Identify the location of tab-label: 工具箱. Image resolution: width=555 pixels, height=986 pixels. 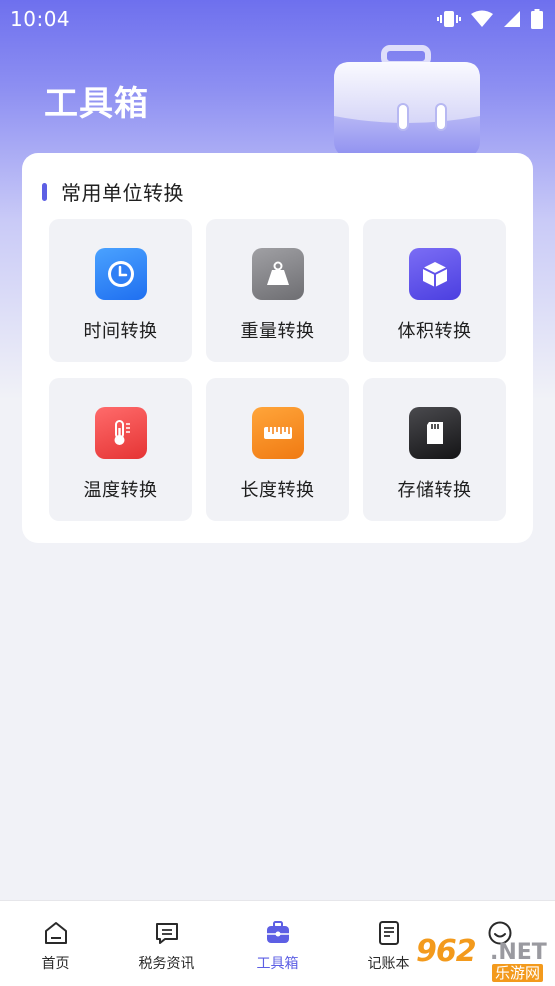
(277, 964).